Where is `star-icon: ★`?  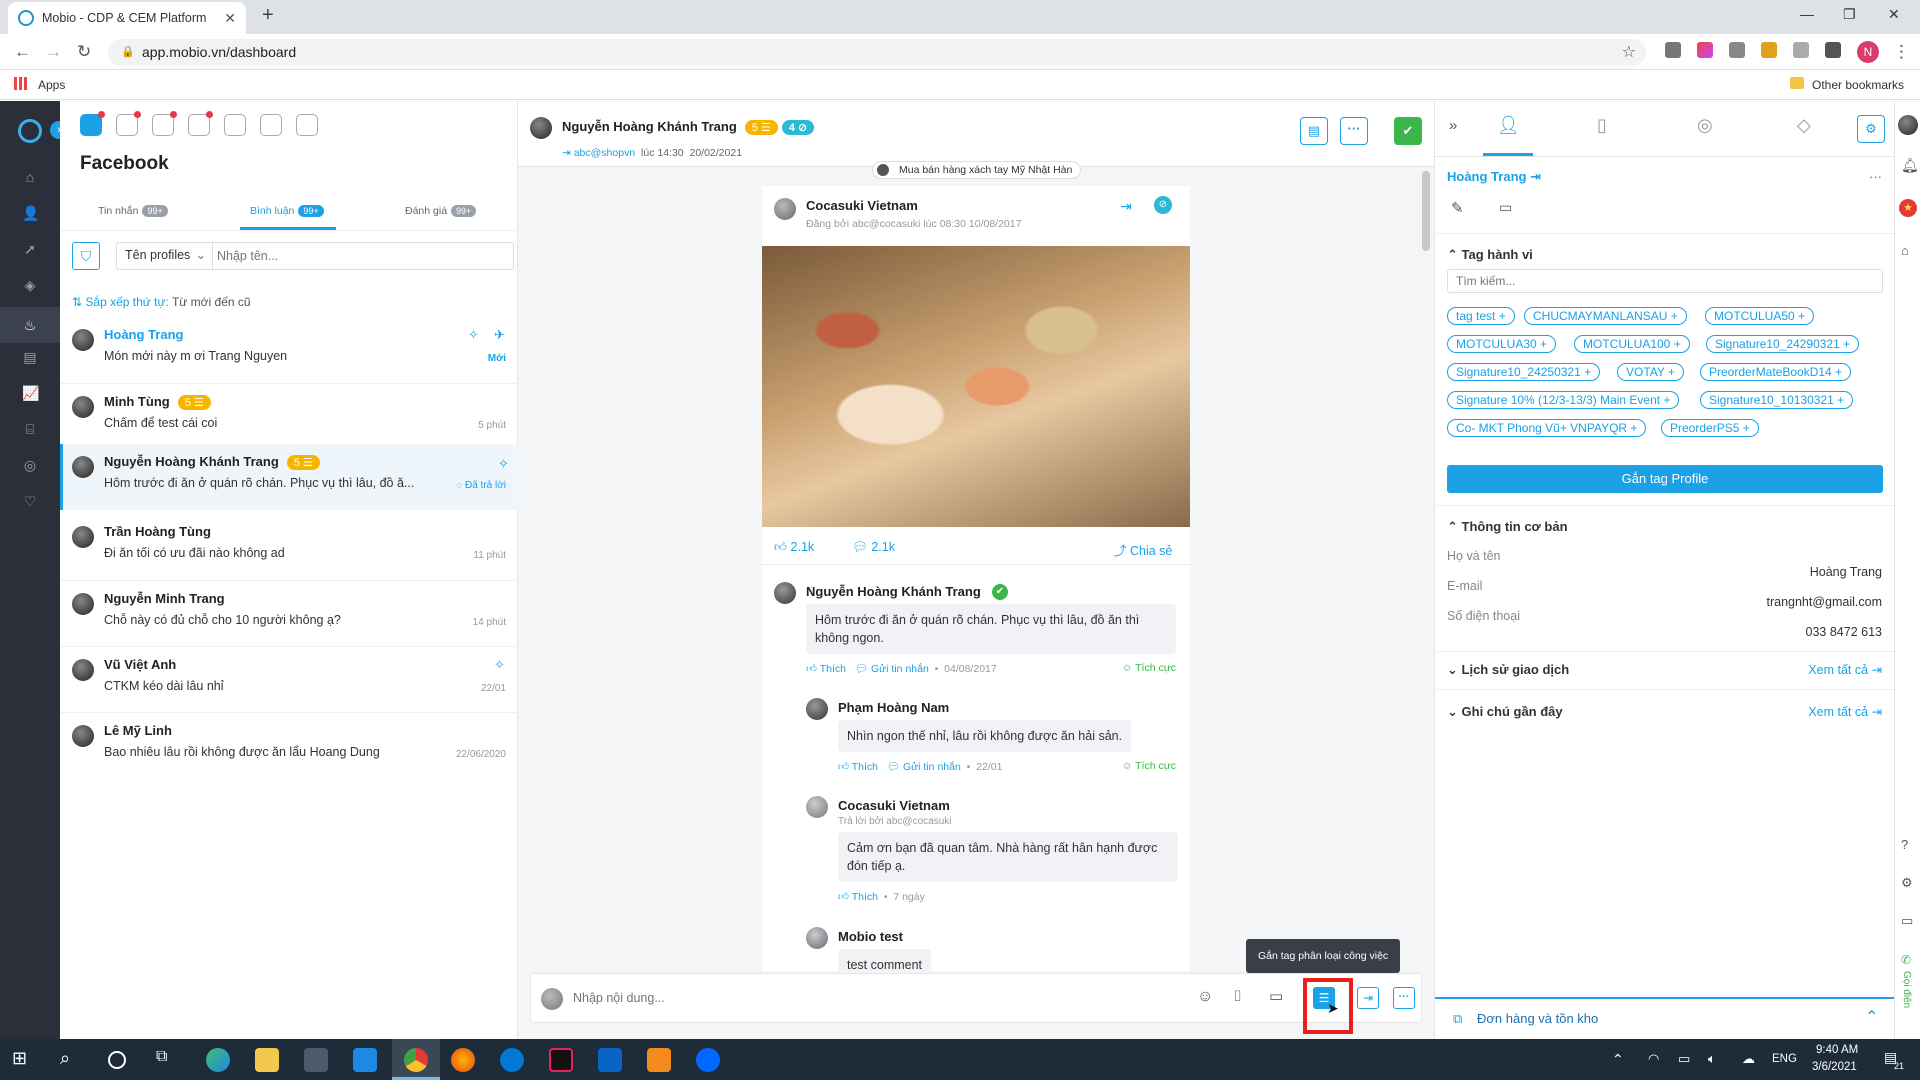
star-icon: ★ is located at coordinates (1908, 208).